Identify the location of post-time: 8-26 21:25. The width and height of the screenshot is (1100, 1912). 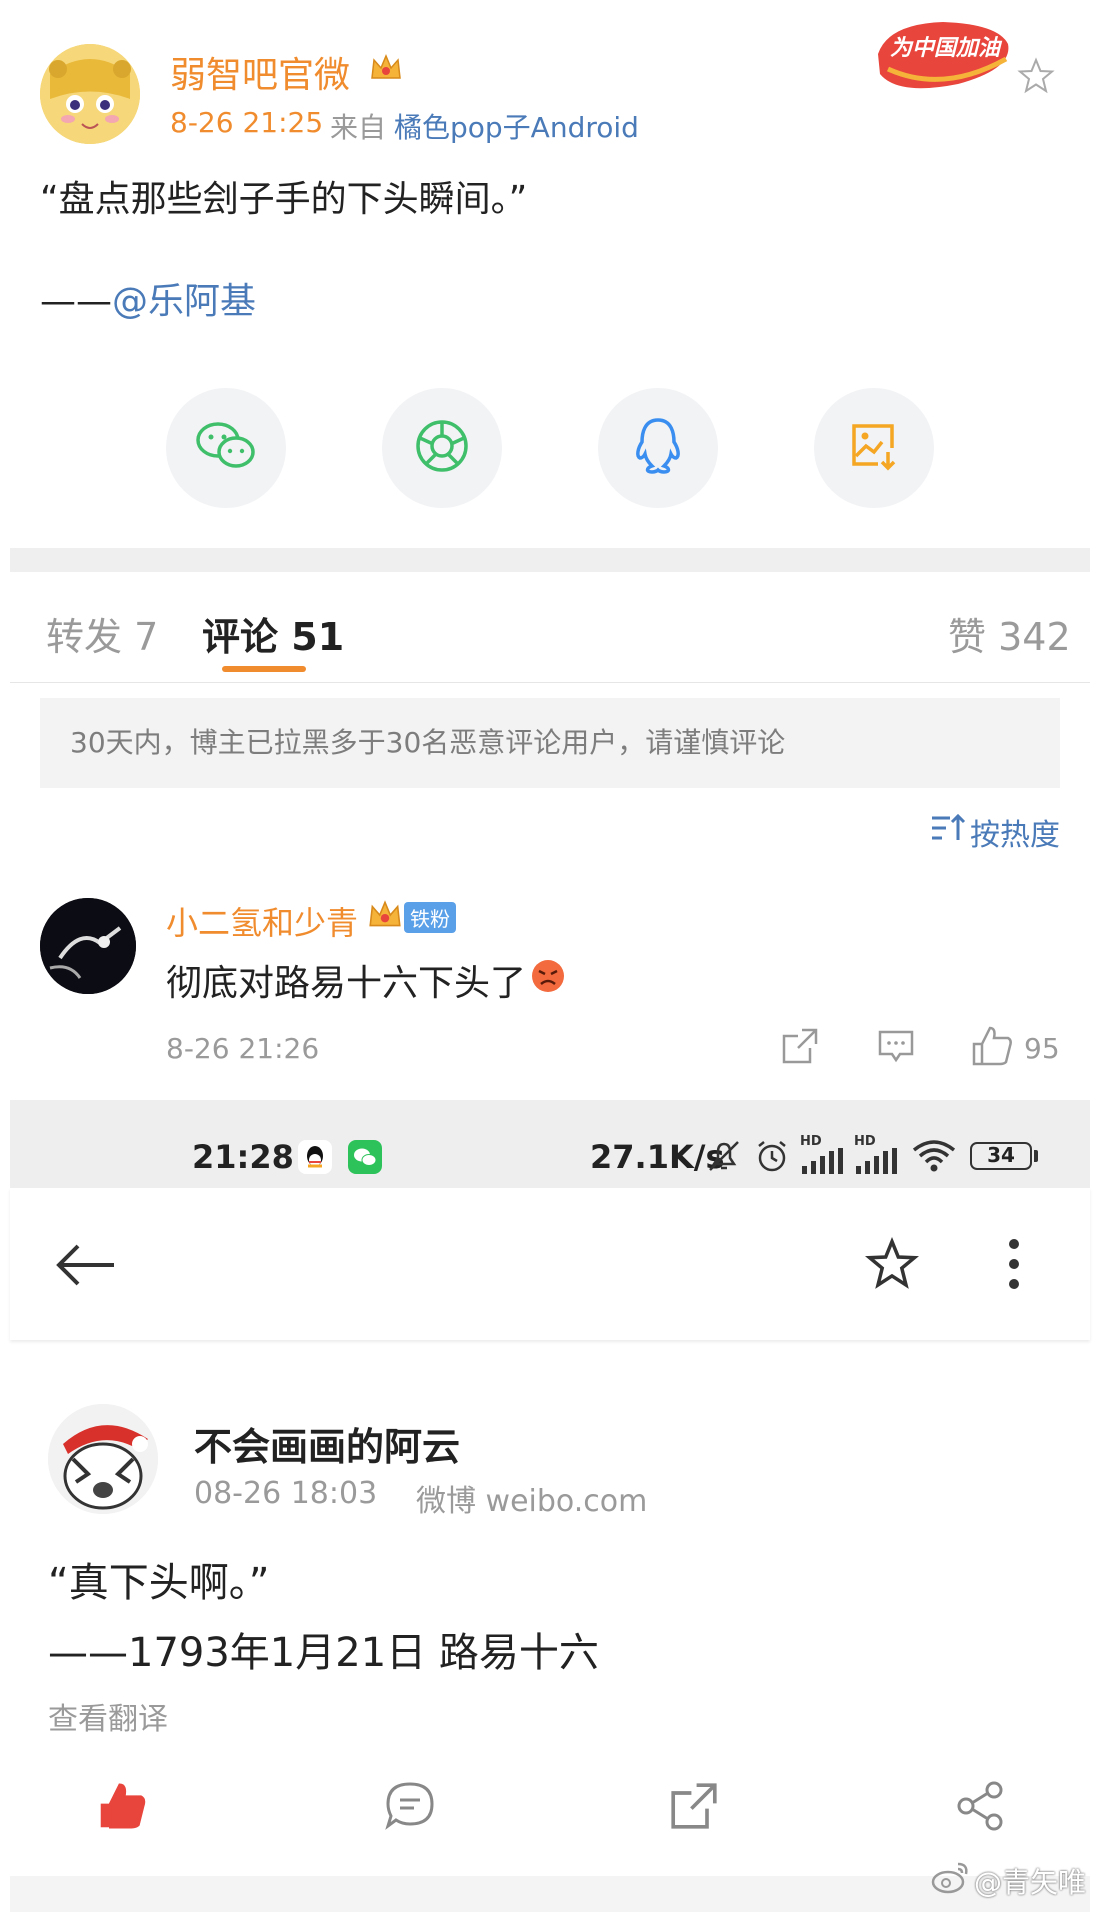
(247, 122).